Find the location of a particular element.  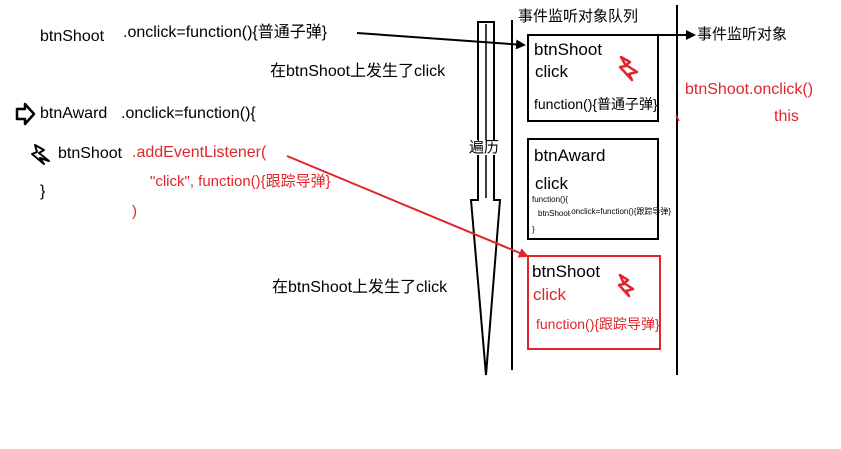

arrow-onclick-to-queue is located at coordinates (441, 41).